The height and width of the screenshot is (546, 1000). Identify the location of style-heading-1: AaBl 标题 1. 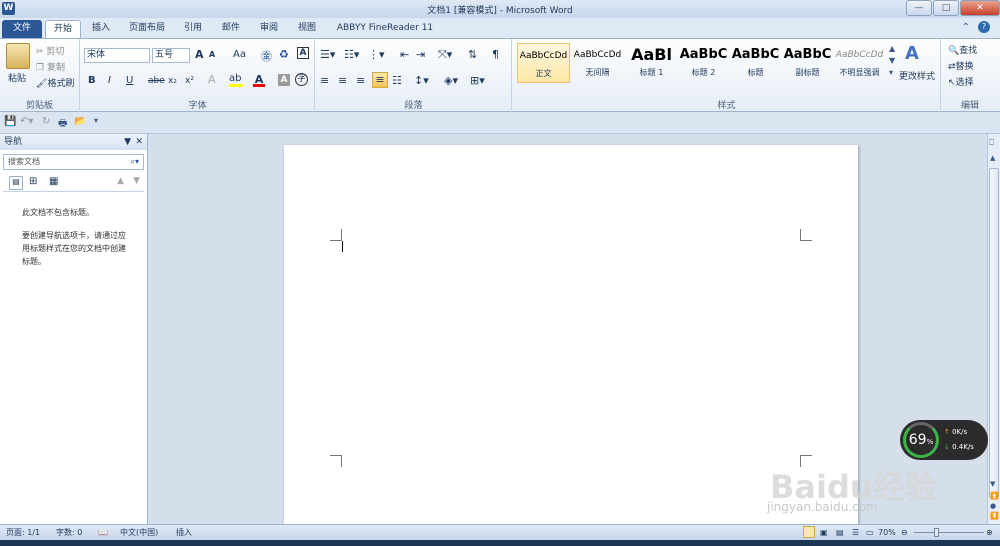
(651, 63).